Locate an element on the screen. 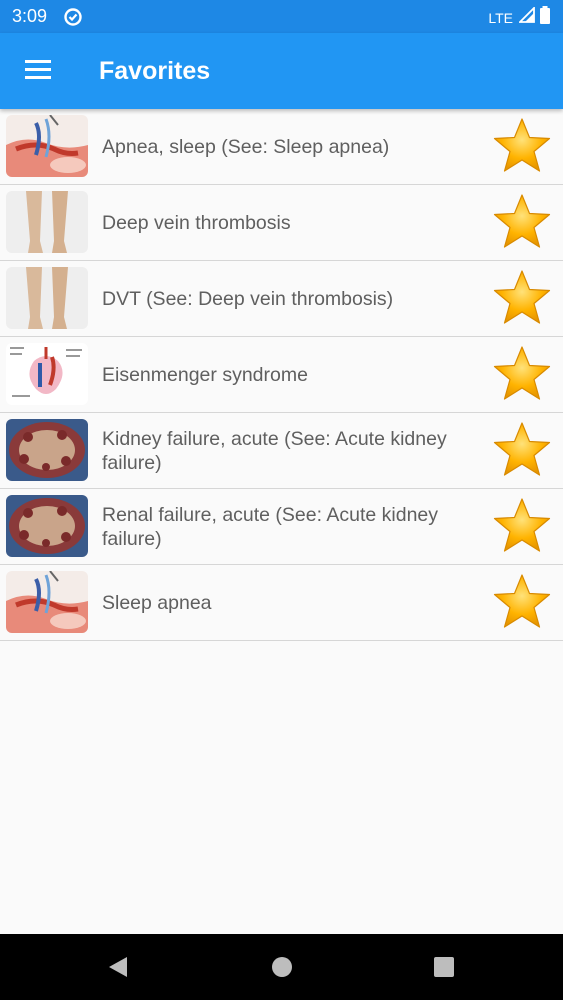  favorite-label: Sleep apnea is located at coordinates (157, 602).